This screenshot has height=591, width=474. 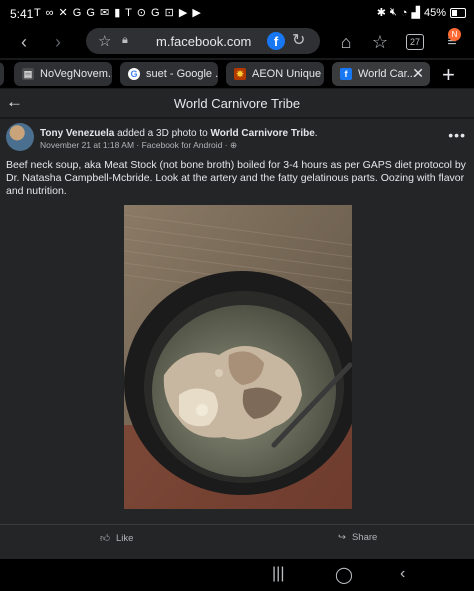 I want to click on tab-partial, so click(x=2, y=74).